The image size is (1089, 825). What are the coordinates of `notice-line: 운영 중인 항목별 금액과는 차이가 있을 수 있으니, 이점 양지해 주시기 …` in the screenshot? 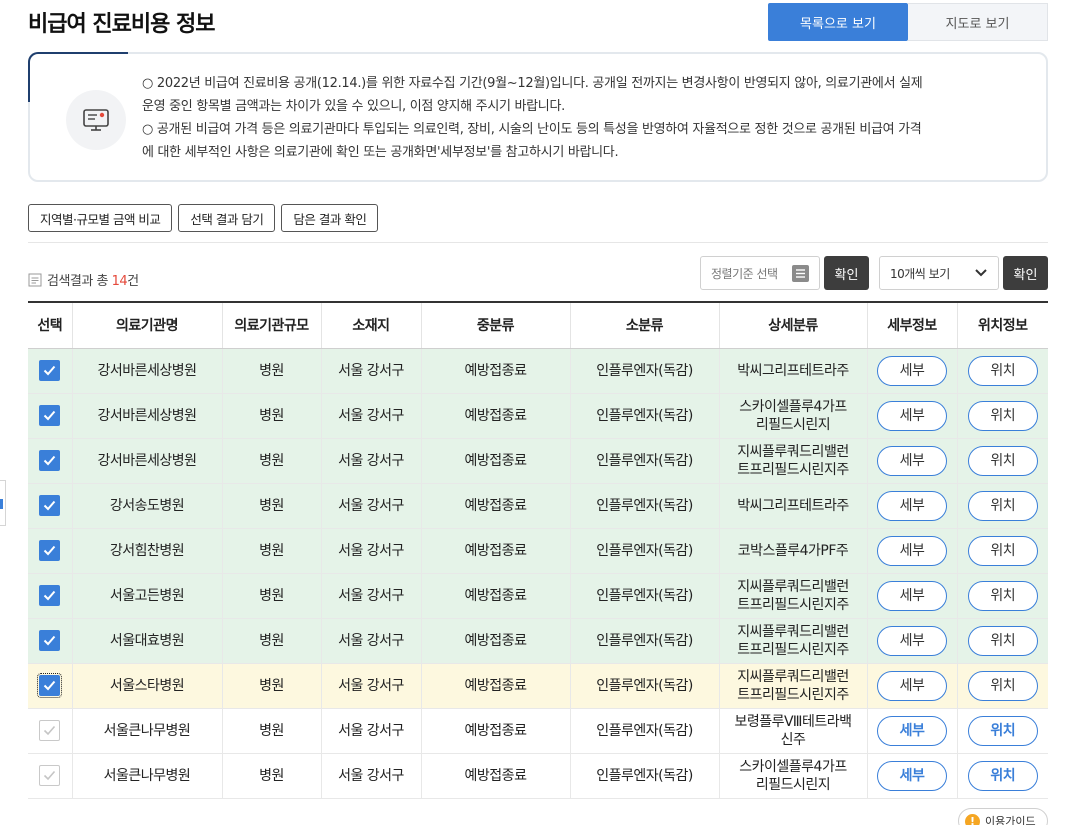 It's located at (353, 106).